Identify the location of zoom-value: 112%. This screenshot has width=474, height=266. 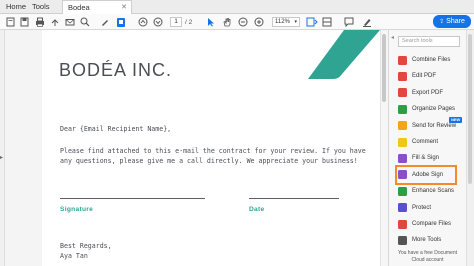
(282, 22).